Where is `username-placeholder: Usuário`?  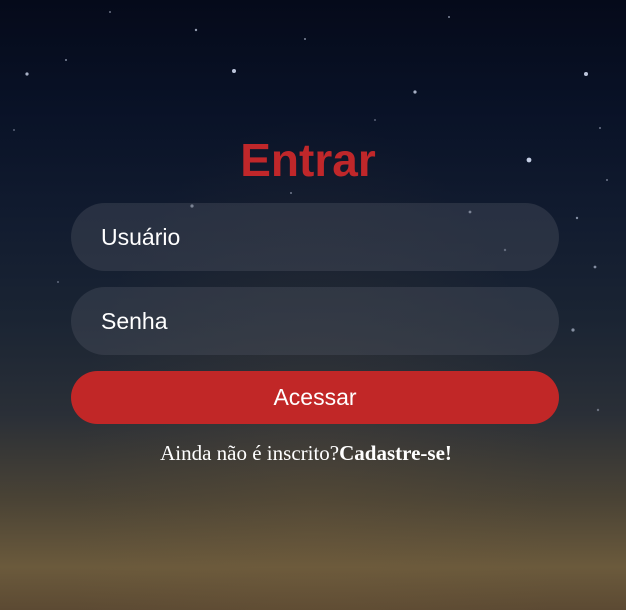 username-placeholder: Usuário is located at coordinates (141, 236).